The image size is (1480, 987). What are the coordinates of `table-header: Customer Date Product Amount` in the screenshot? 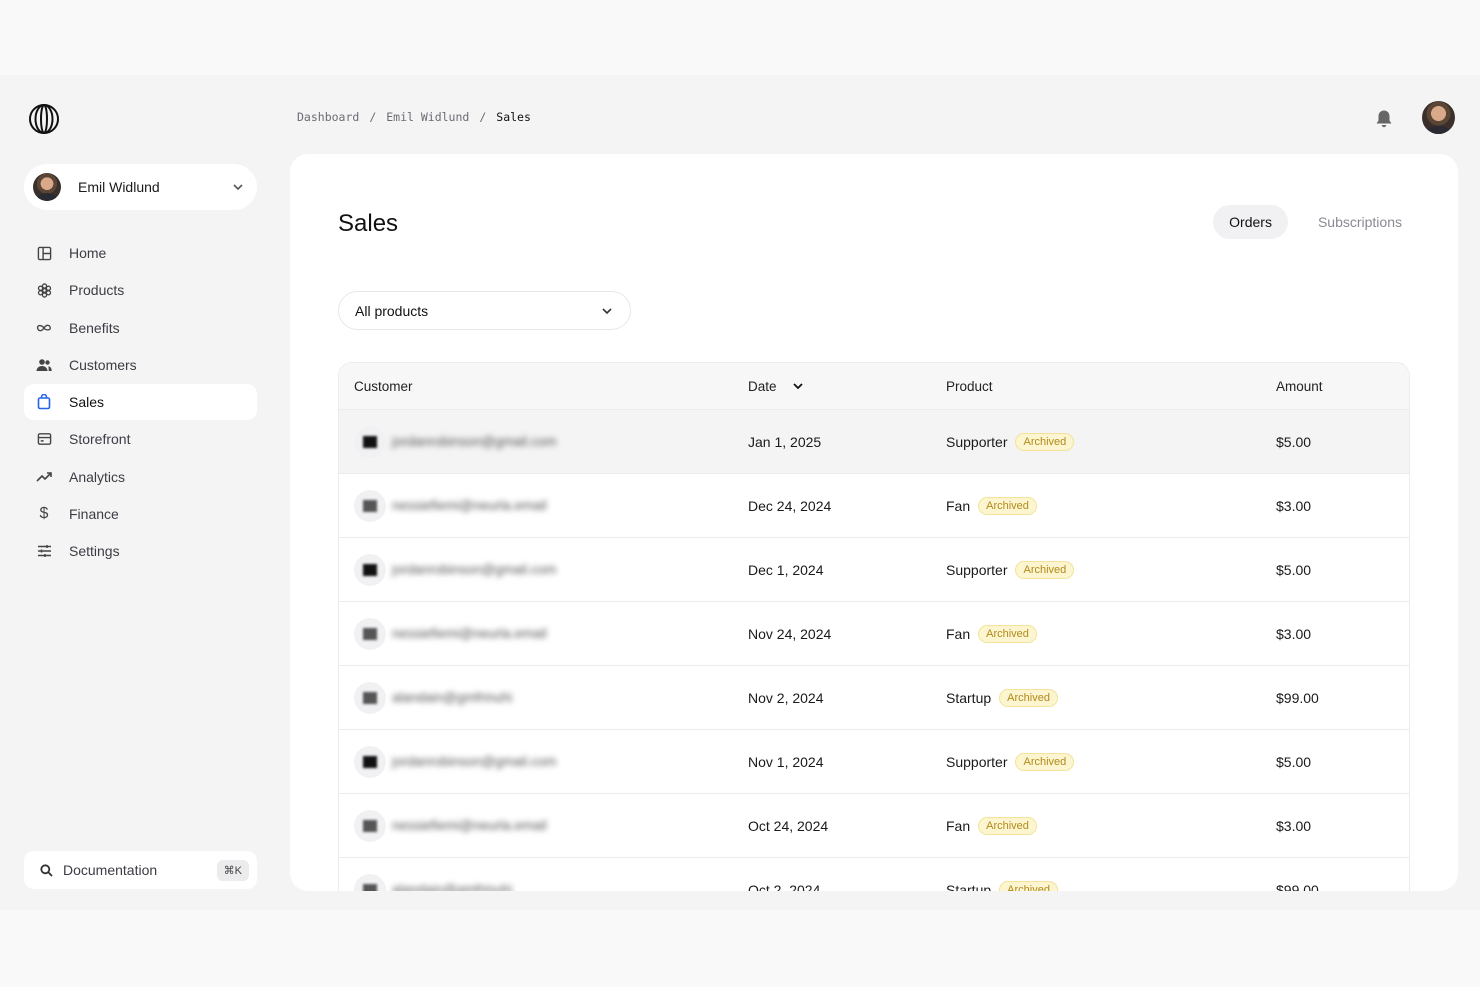 It's located at (874, 386).